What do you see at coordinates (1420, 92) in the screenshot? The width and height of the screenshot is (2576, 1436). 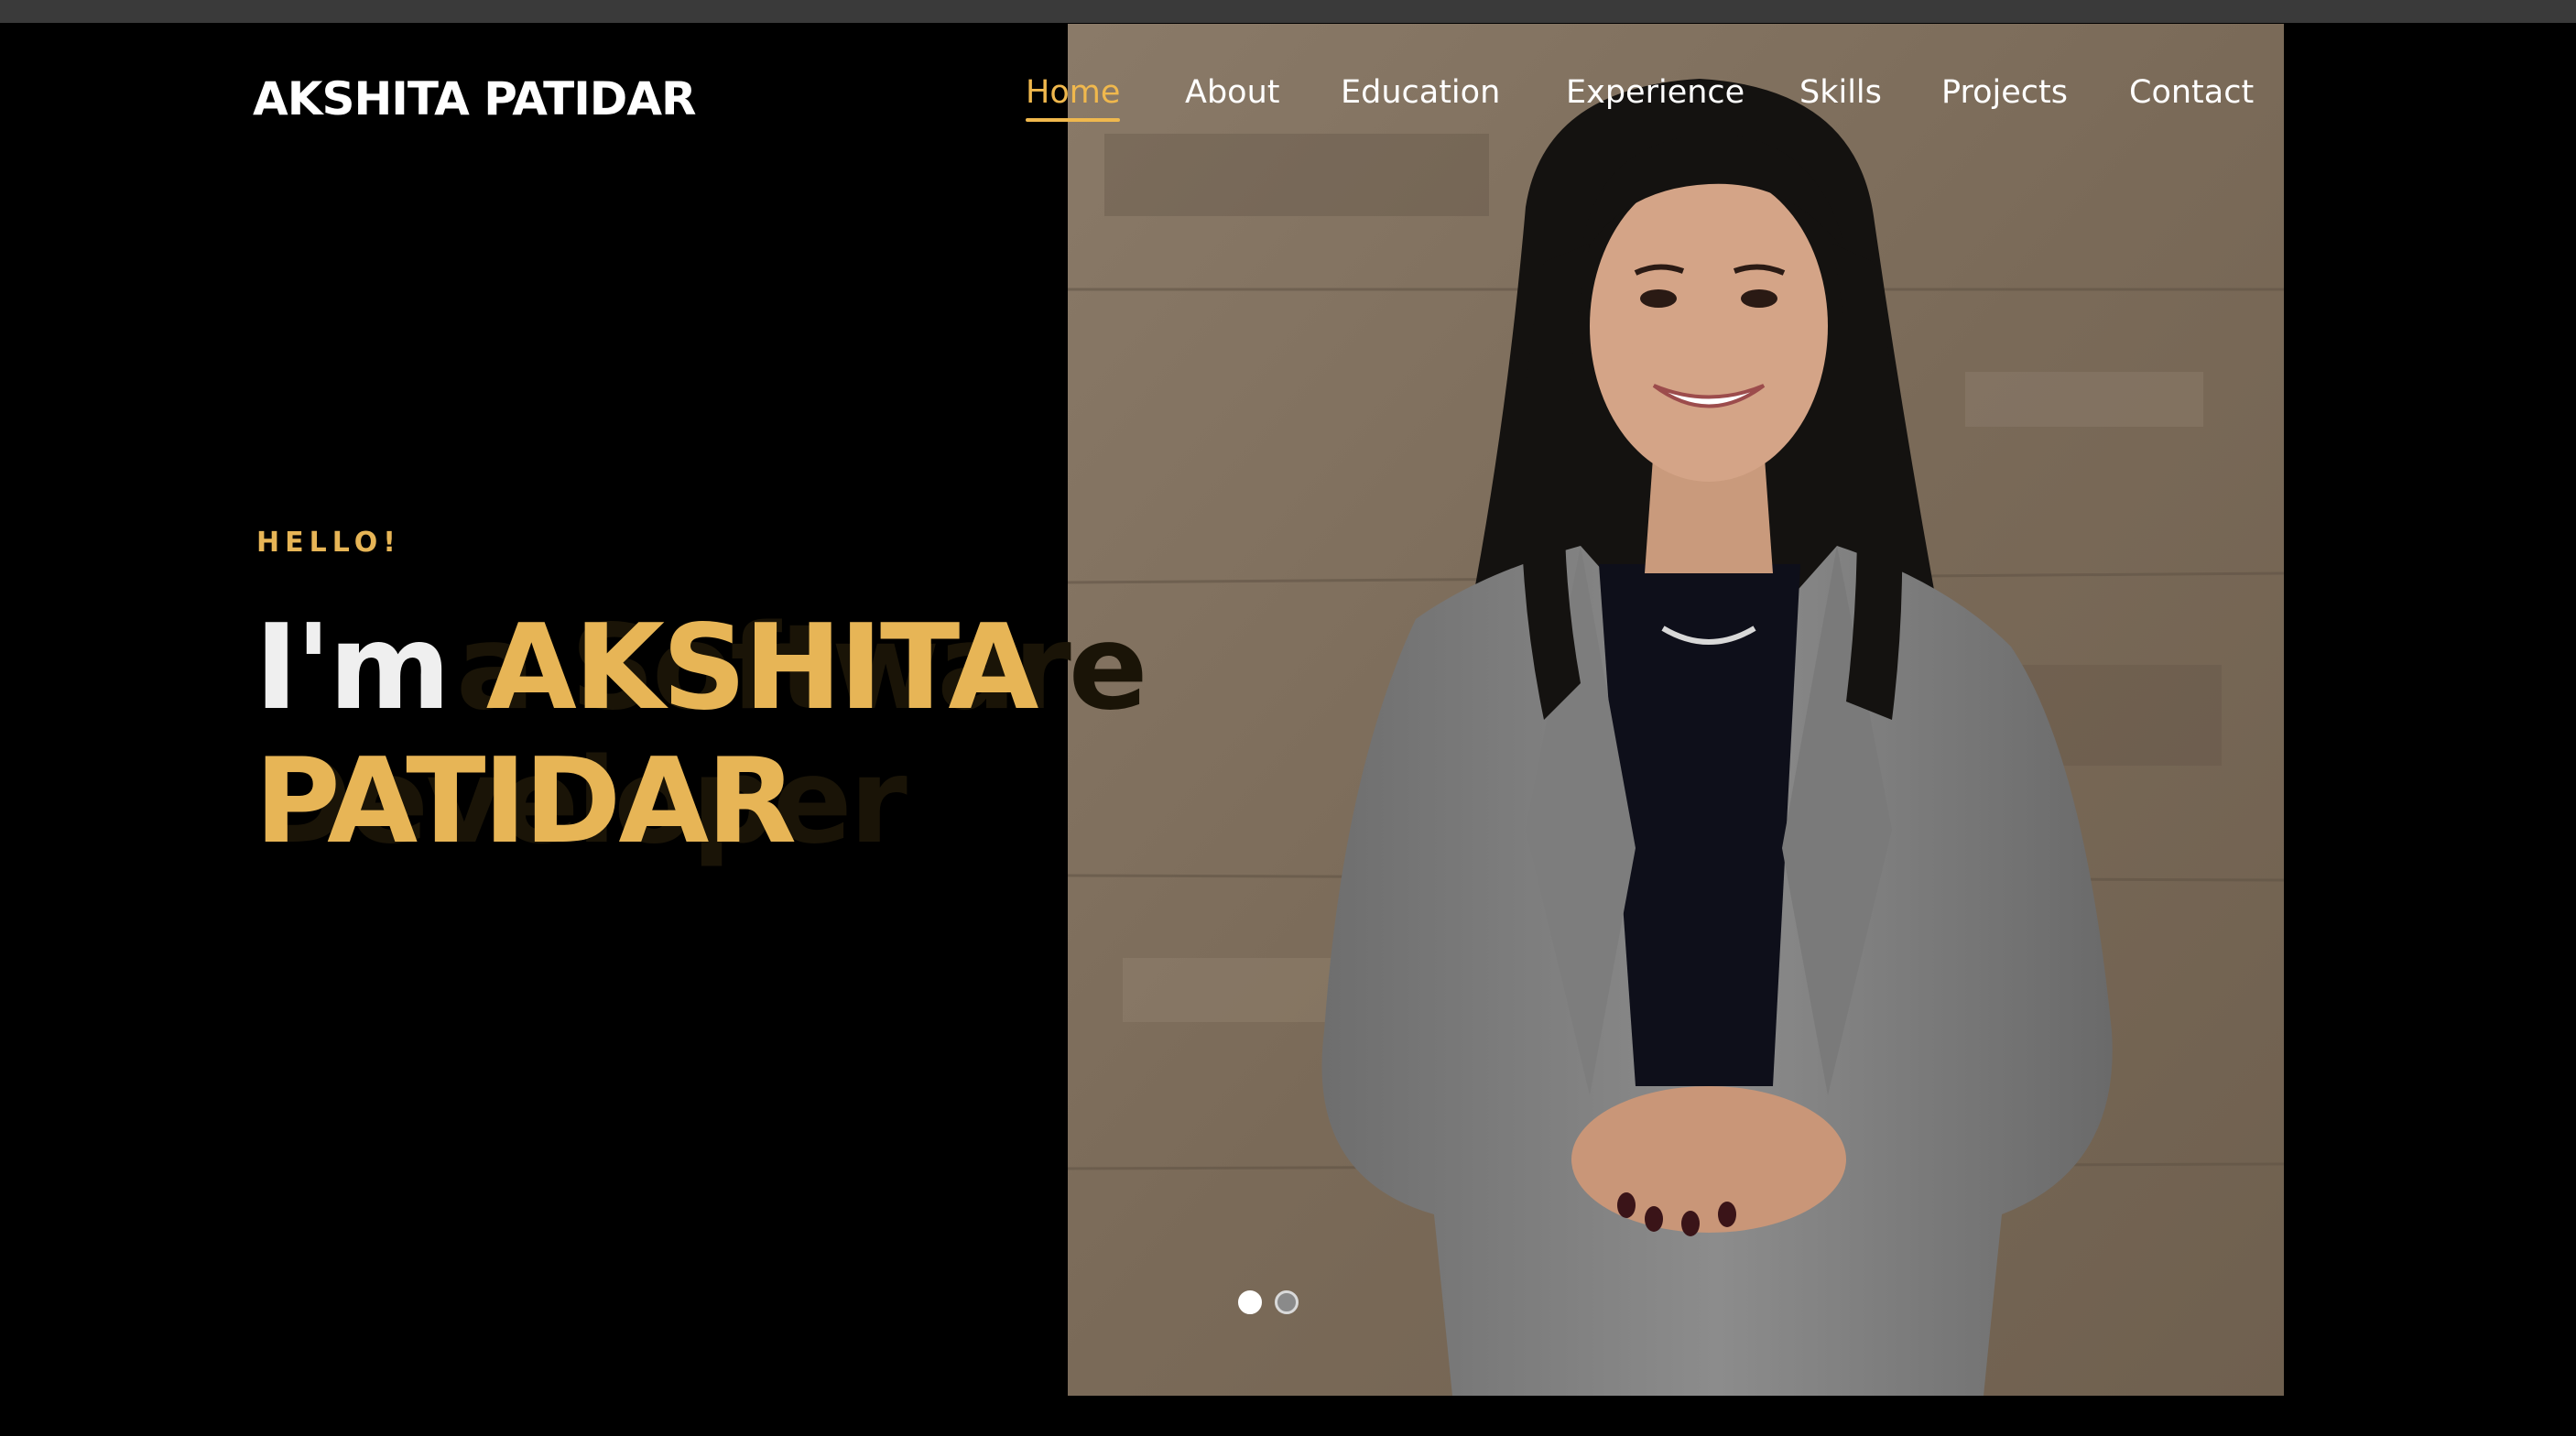 I see `nav-education: Education` at bounding box center [1420, 92].